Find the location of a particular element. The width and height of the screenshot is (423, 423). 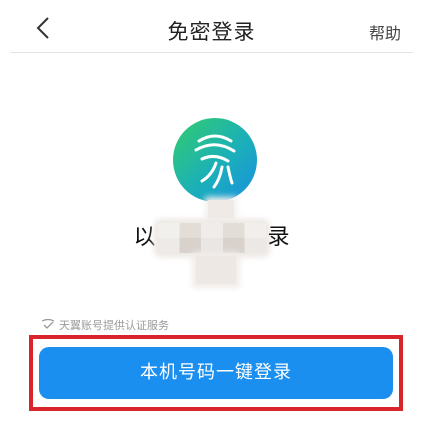

help-link: 帮助 is located at coordinates (385, 32).